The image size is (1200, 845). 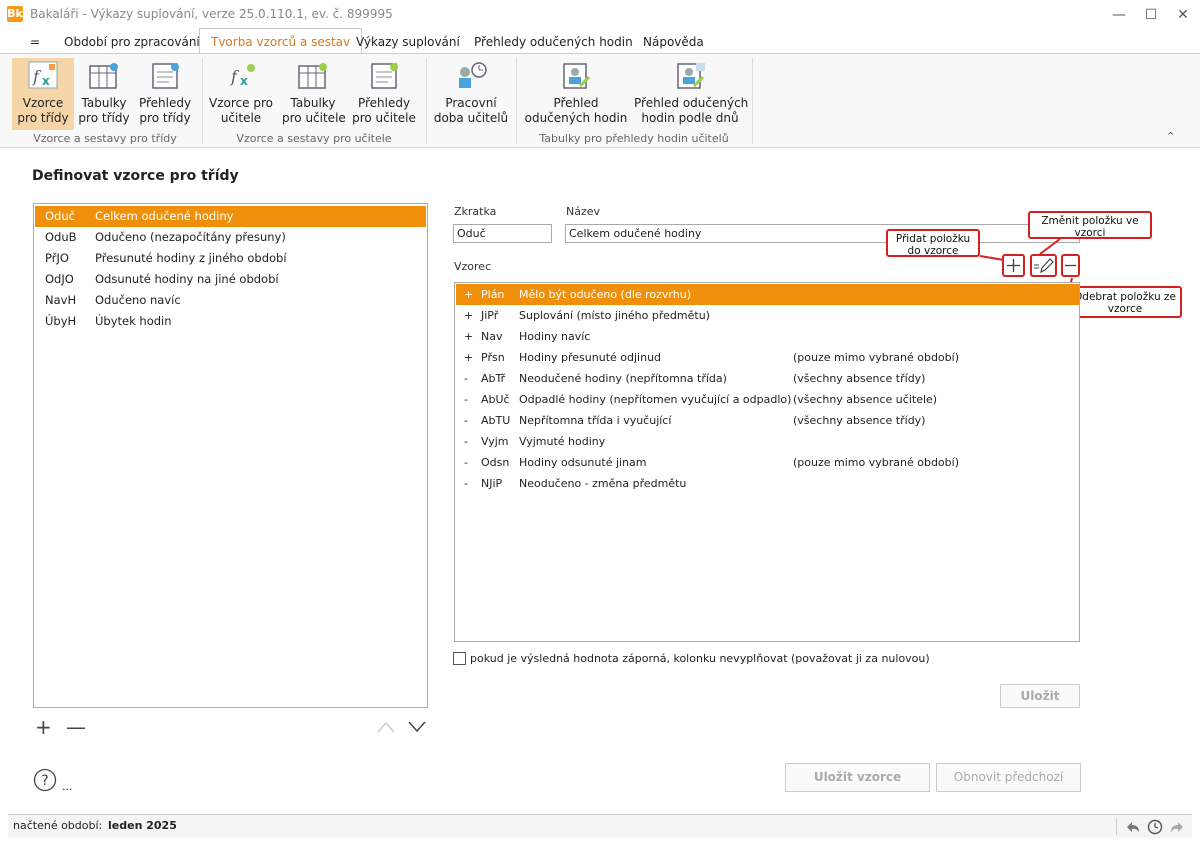 What do you see at coordinates (1155, 827) in the screenshot?
I see `history-icon` at bounding box center [1155, 827].